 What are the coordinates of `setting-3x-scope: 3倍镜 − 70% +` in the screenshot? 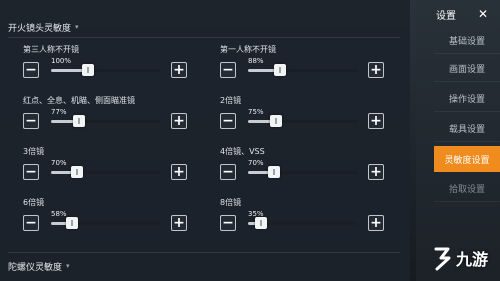 It's located at (113, 166).